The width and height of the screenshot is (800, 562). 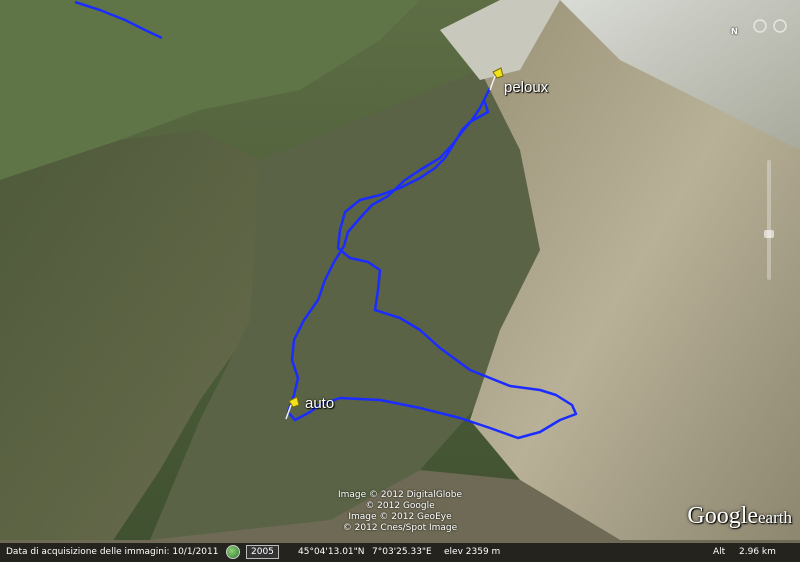 What do you see at coordinates (526, 87) in the screenshot?
I see `placemark-label-peloux: peloux` at bounding box center [526, 87].